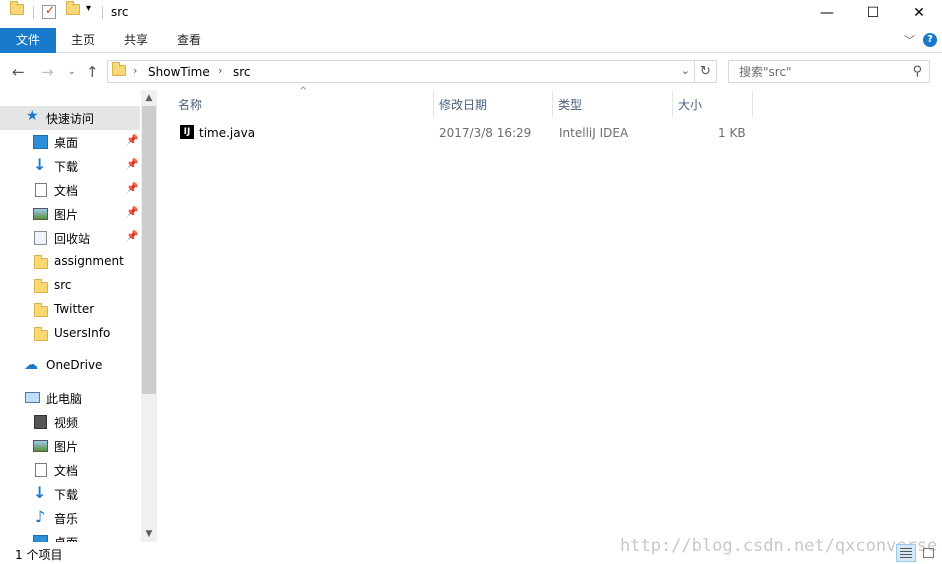 The width and height of the screenshot is (942, 564). Describe the element at coordinates (49, 11) in the screenshot. I see `properties-icon: ✓` at that location.